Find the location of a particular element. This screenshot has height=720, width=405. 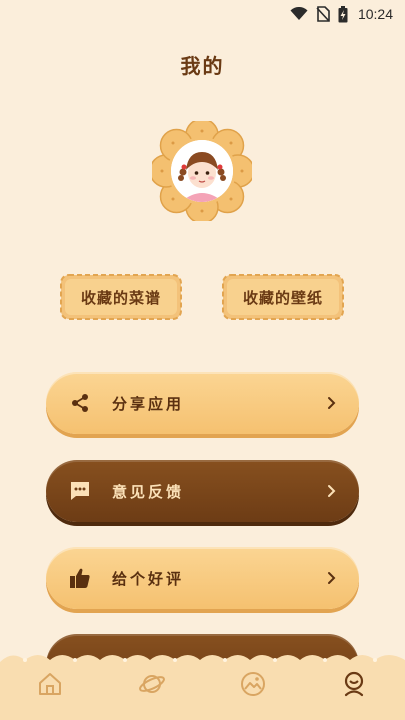

wifi-icon is located at coordinates (299, 14).